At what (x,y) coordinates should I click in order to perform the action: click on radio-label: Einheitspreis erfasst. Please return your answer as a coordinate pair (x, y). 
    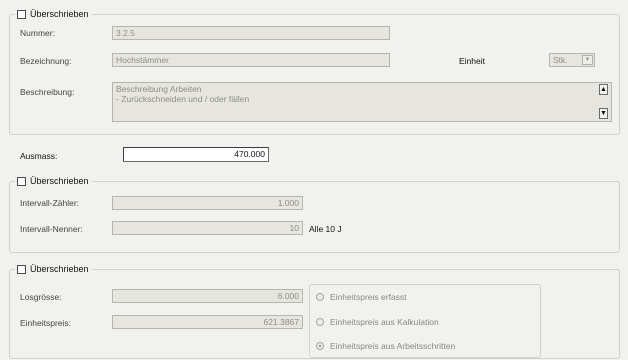
    Looking at the image, I should click on (368, 297).